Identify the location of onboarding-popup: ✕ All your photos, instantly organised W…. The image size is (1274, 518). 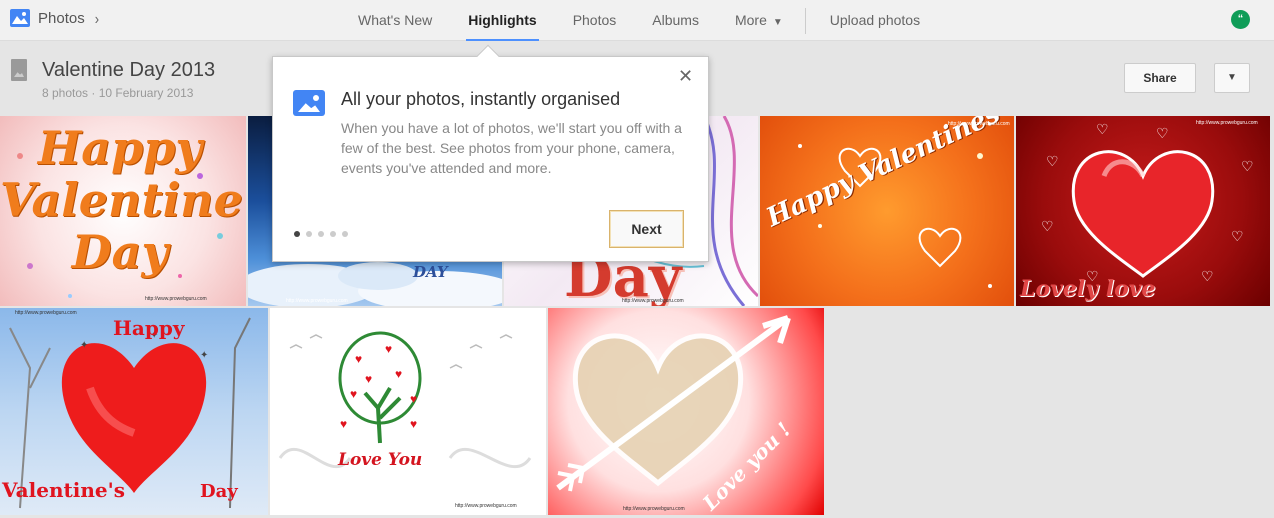
(490, 153).